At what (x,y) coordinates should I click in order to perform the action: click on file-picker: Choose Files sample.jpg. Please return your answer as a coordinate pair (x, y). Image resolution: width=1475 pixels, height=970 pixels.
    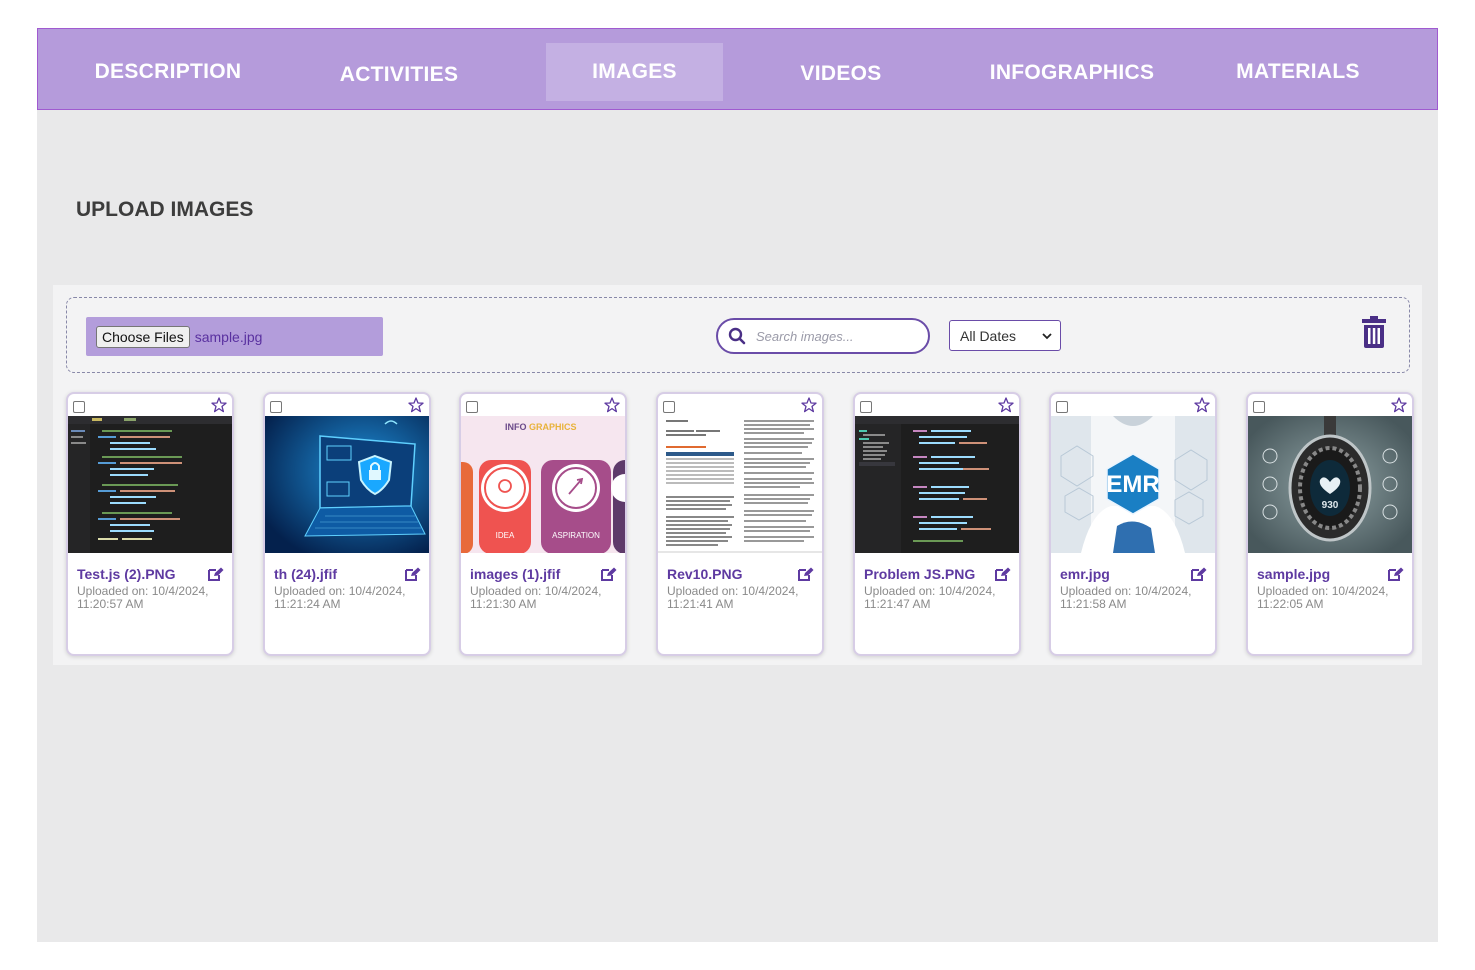
    Looking at the image, I should click on (234, 336).